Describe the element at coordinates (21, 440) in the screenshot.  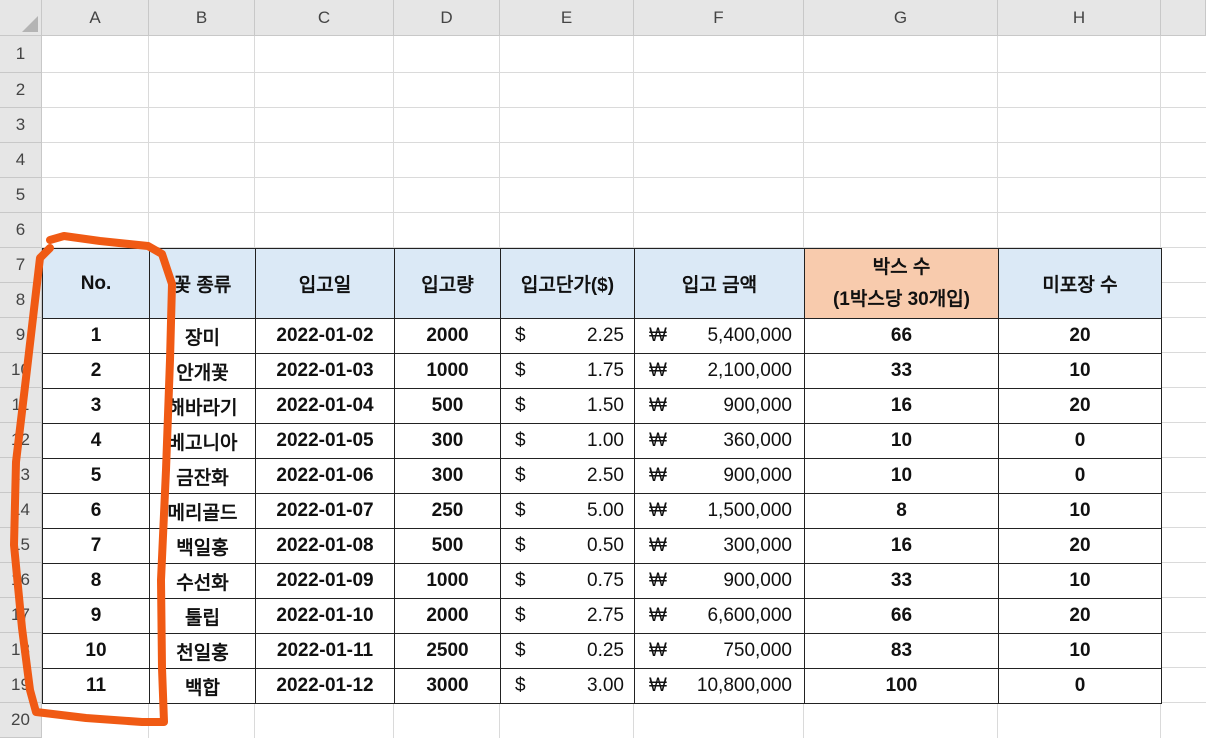
I see `row-header-12: 12` at that location.